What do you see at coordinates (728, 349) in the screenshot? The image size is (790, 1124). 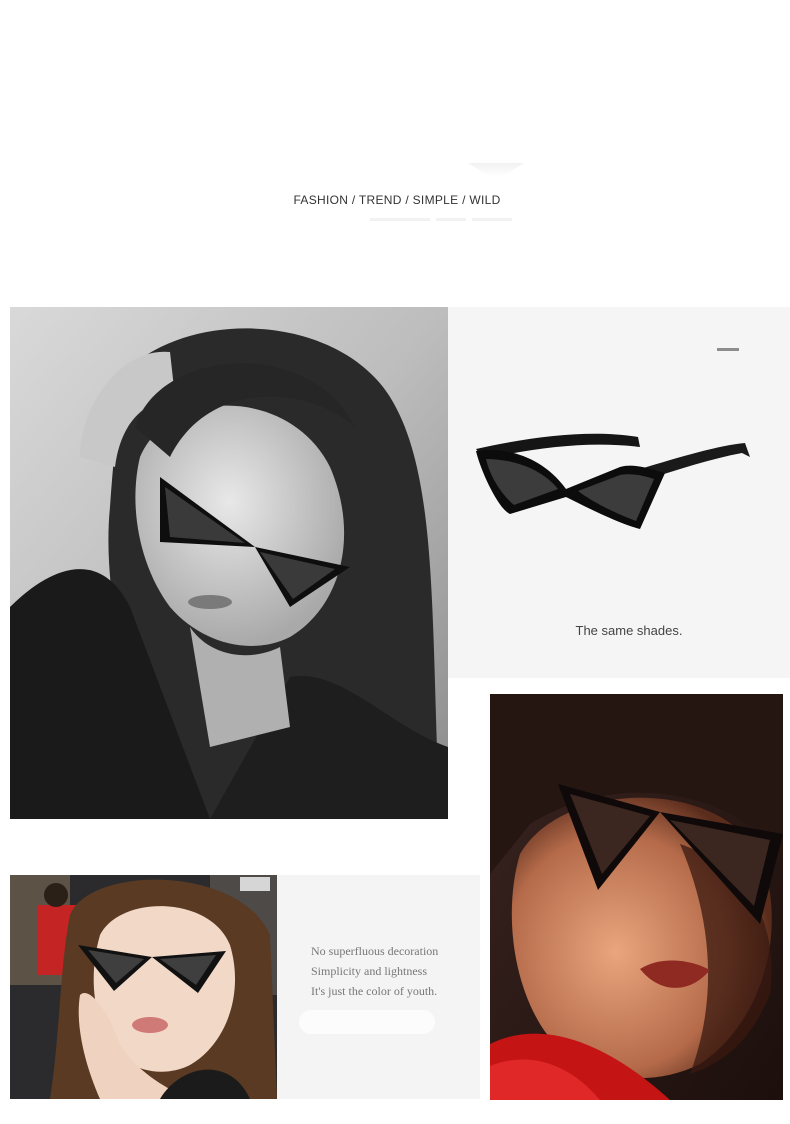 I see `dash-decoration` at bounding box center [728, 349].